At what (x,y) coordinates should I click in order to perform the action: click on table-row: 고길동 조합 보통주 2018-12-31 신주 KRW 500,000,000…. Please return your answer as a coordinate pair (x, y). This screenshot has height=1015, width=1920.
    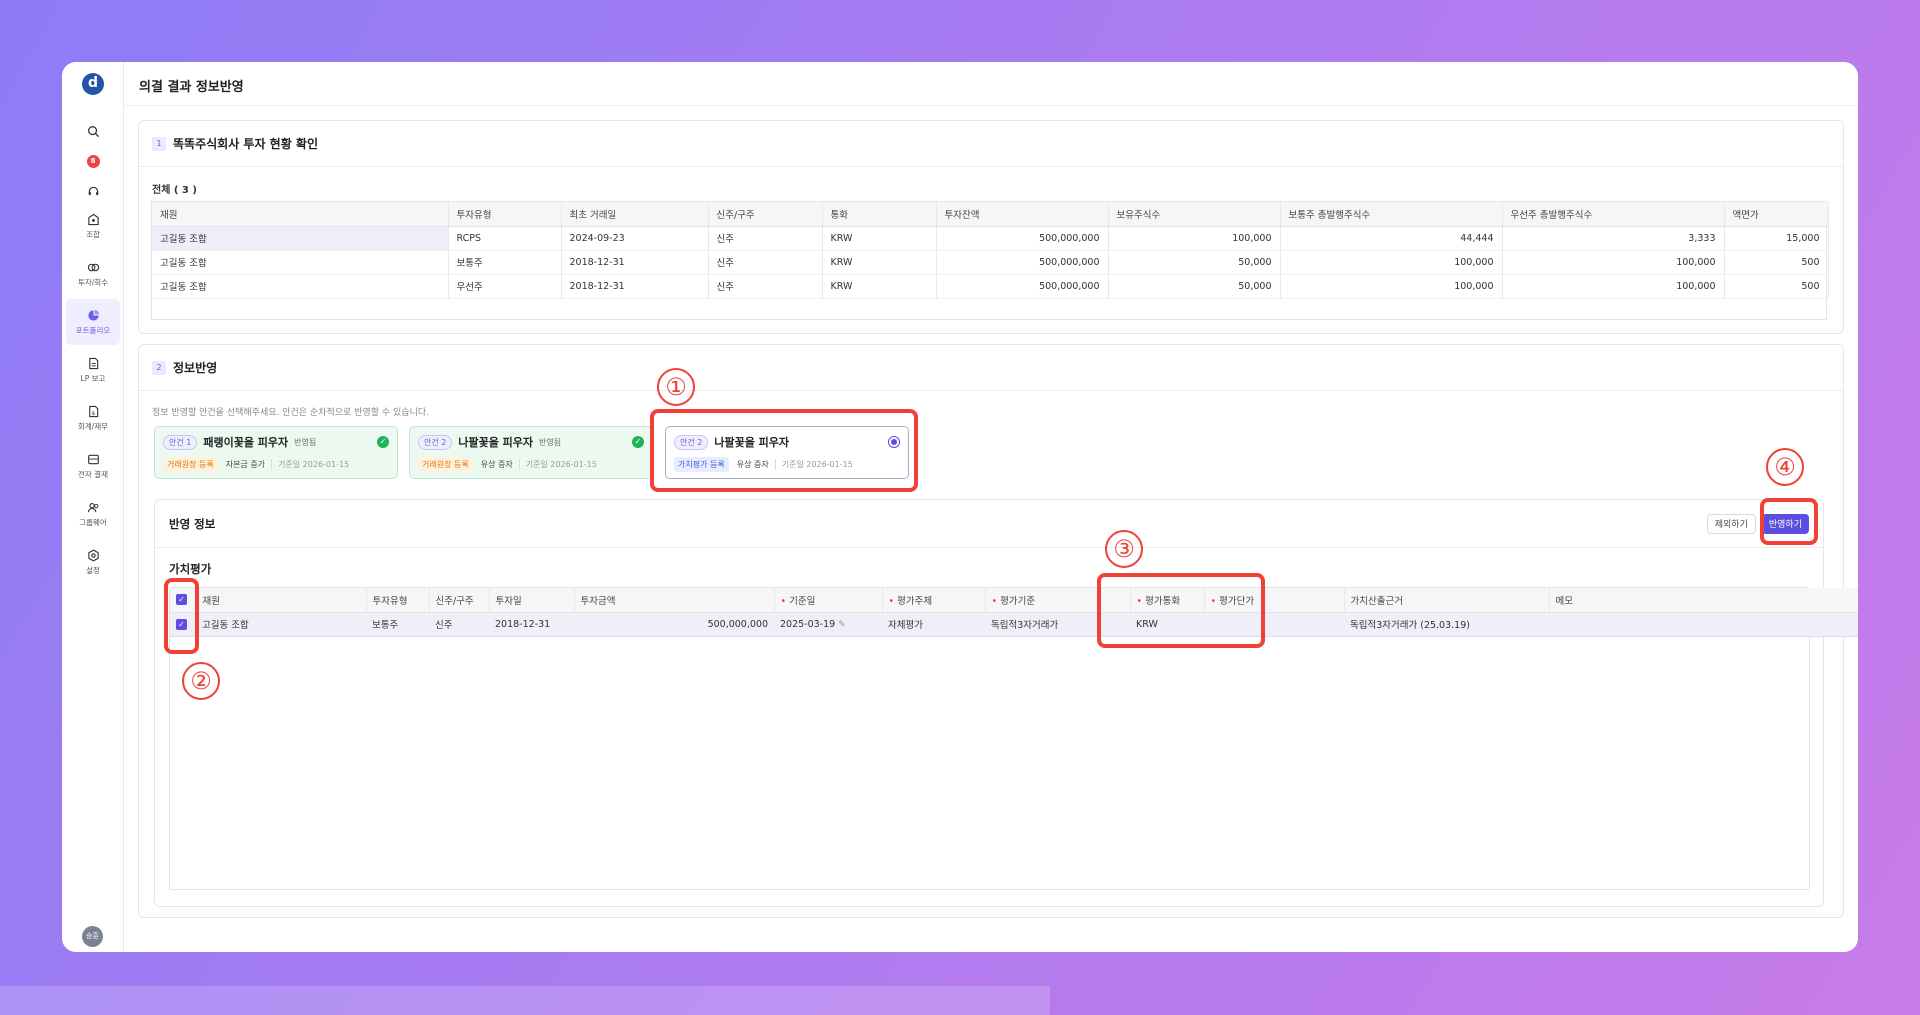
    Looking at the image, I should click on (990, 262).